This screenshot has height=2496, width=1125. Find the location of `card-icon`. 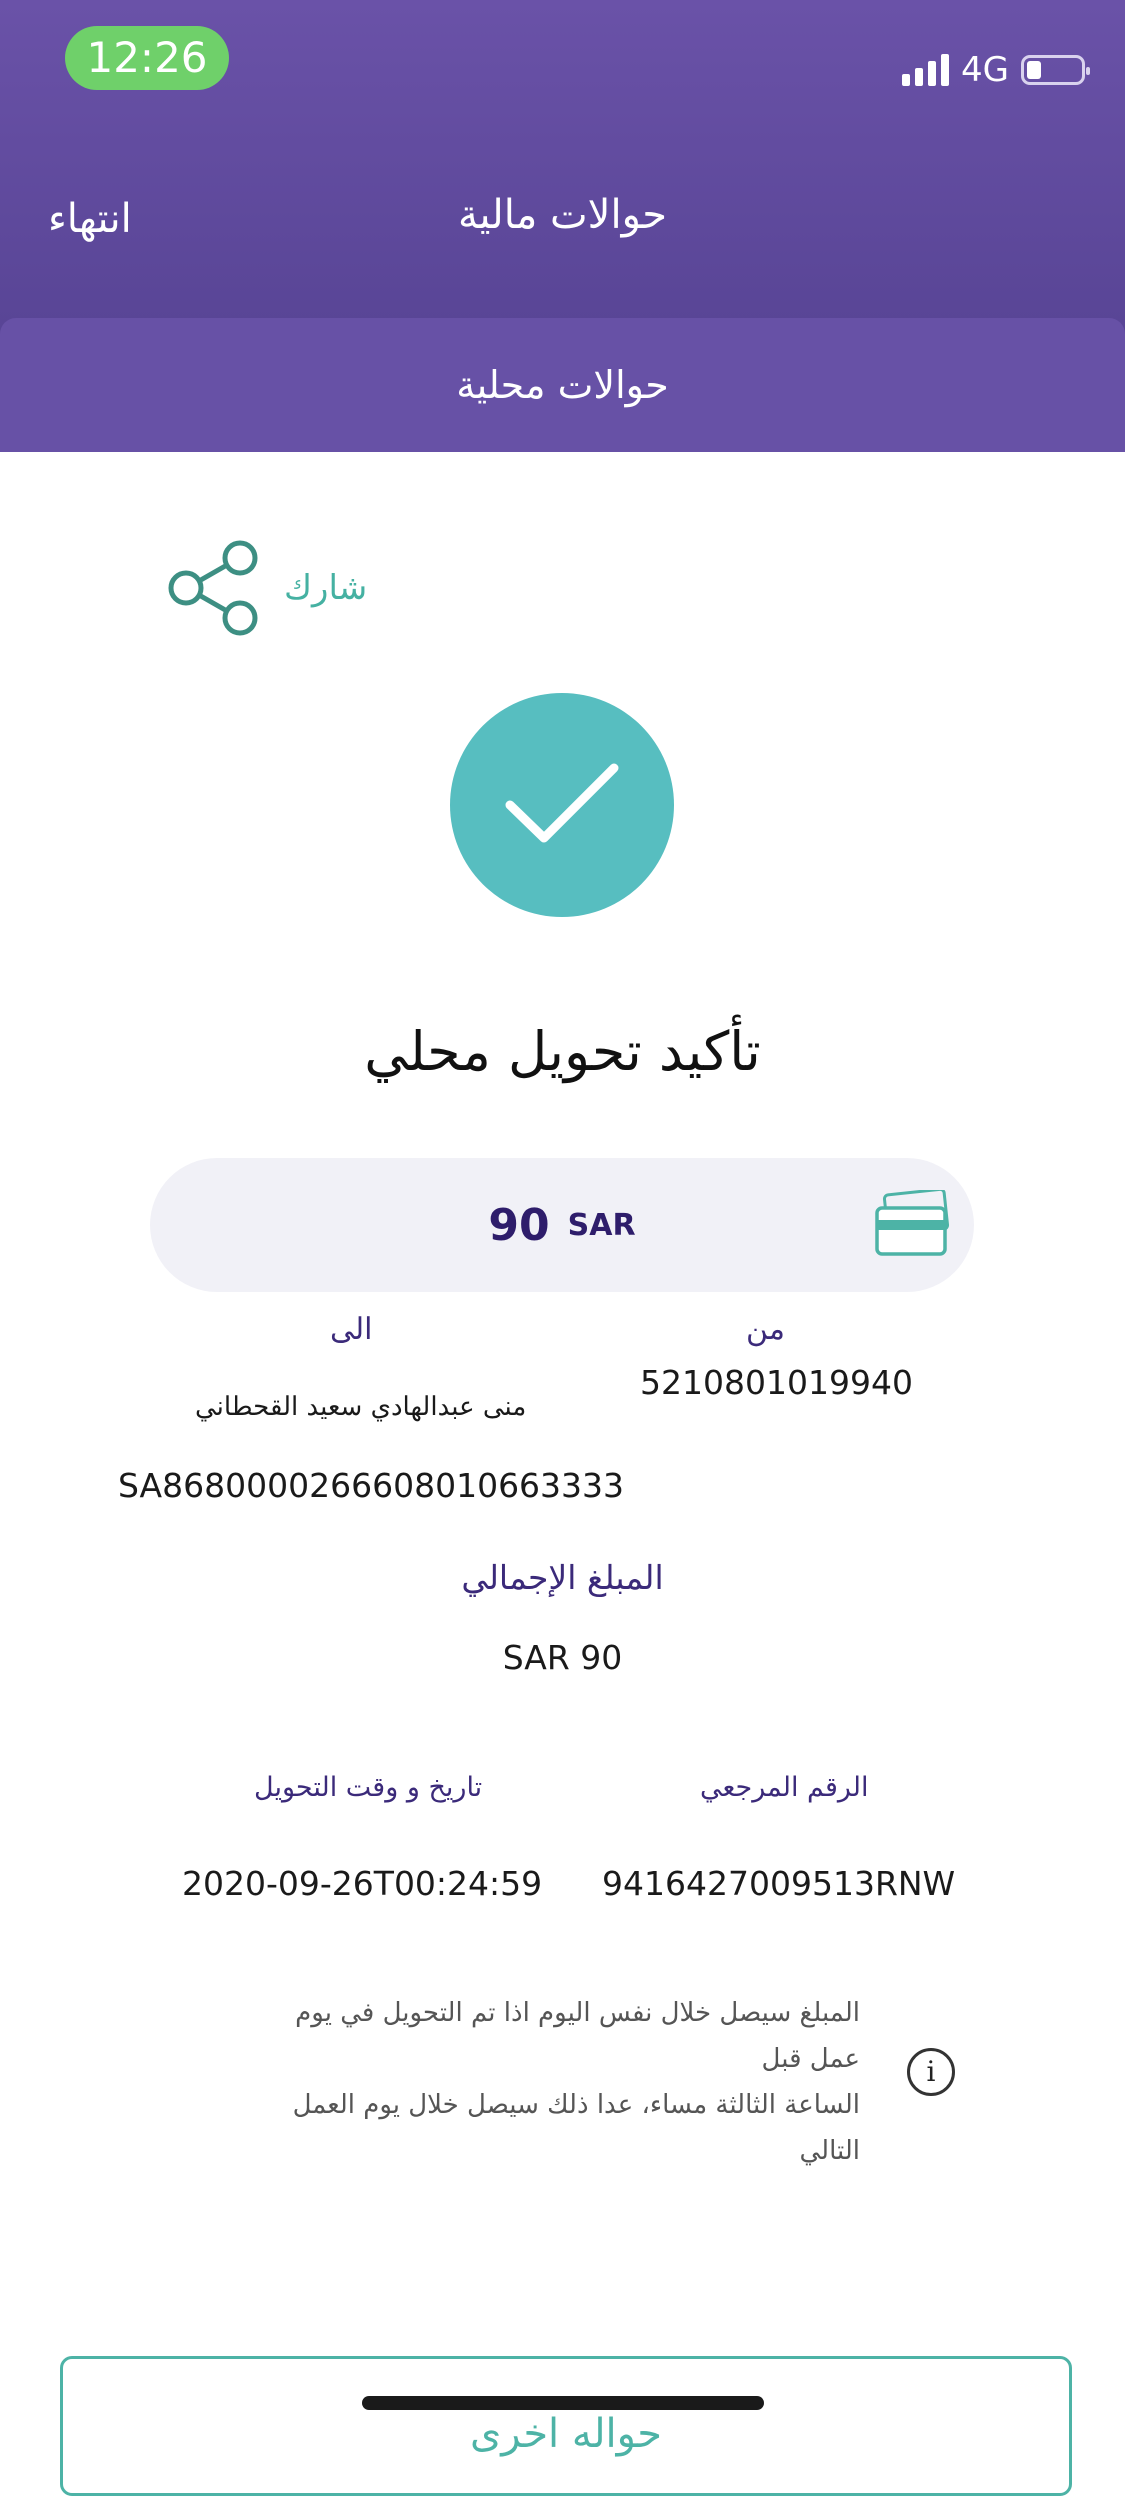

card-icon is located at coordinates (912, 1223).